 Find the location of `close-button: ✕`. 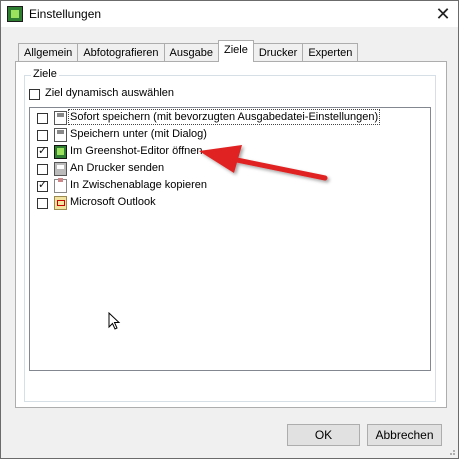

close-button: ✕ is located at coordinates (443, 14).